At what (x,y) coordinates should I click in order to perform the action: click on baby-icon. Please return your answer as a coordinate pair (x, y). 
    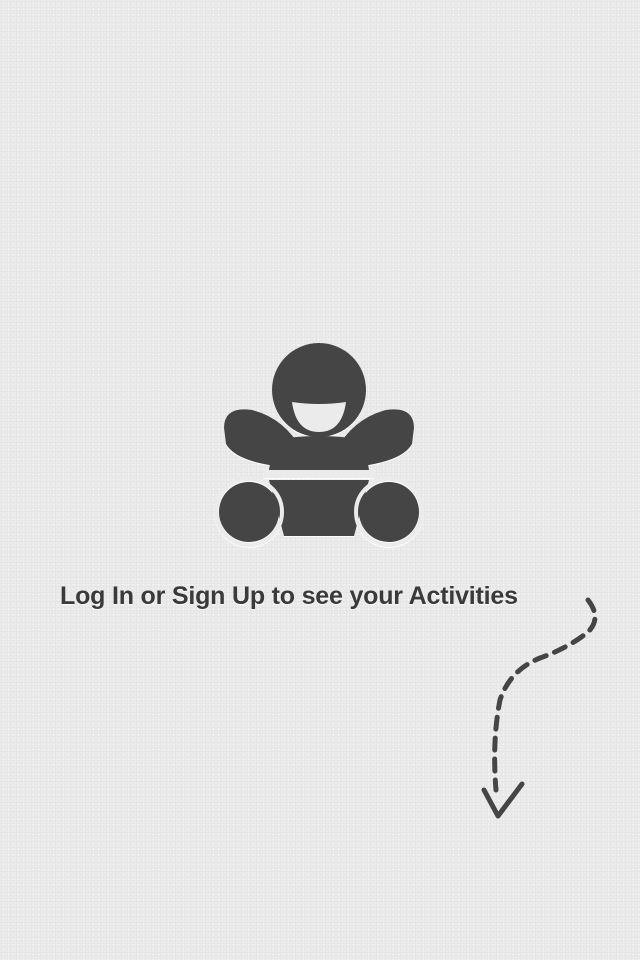
    Looking at the image, I should click on (319, 445).